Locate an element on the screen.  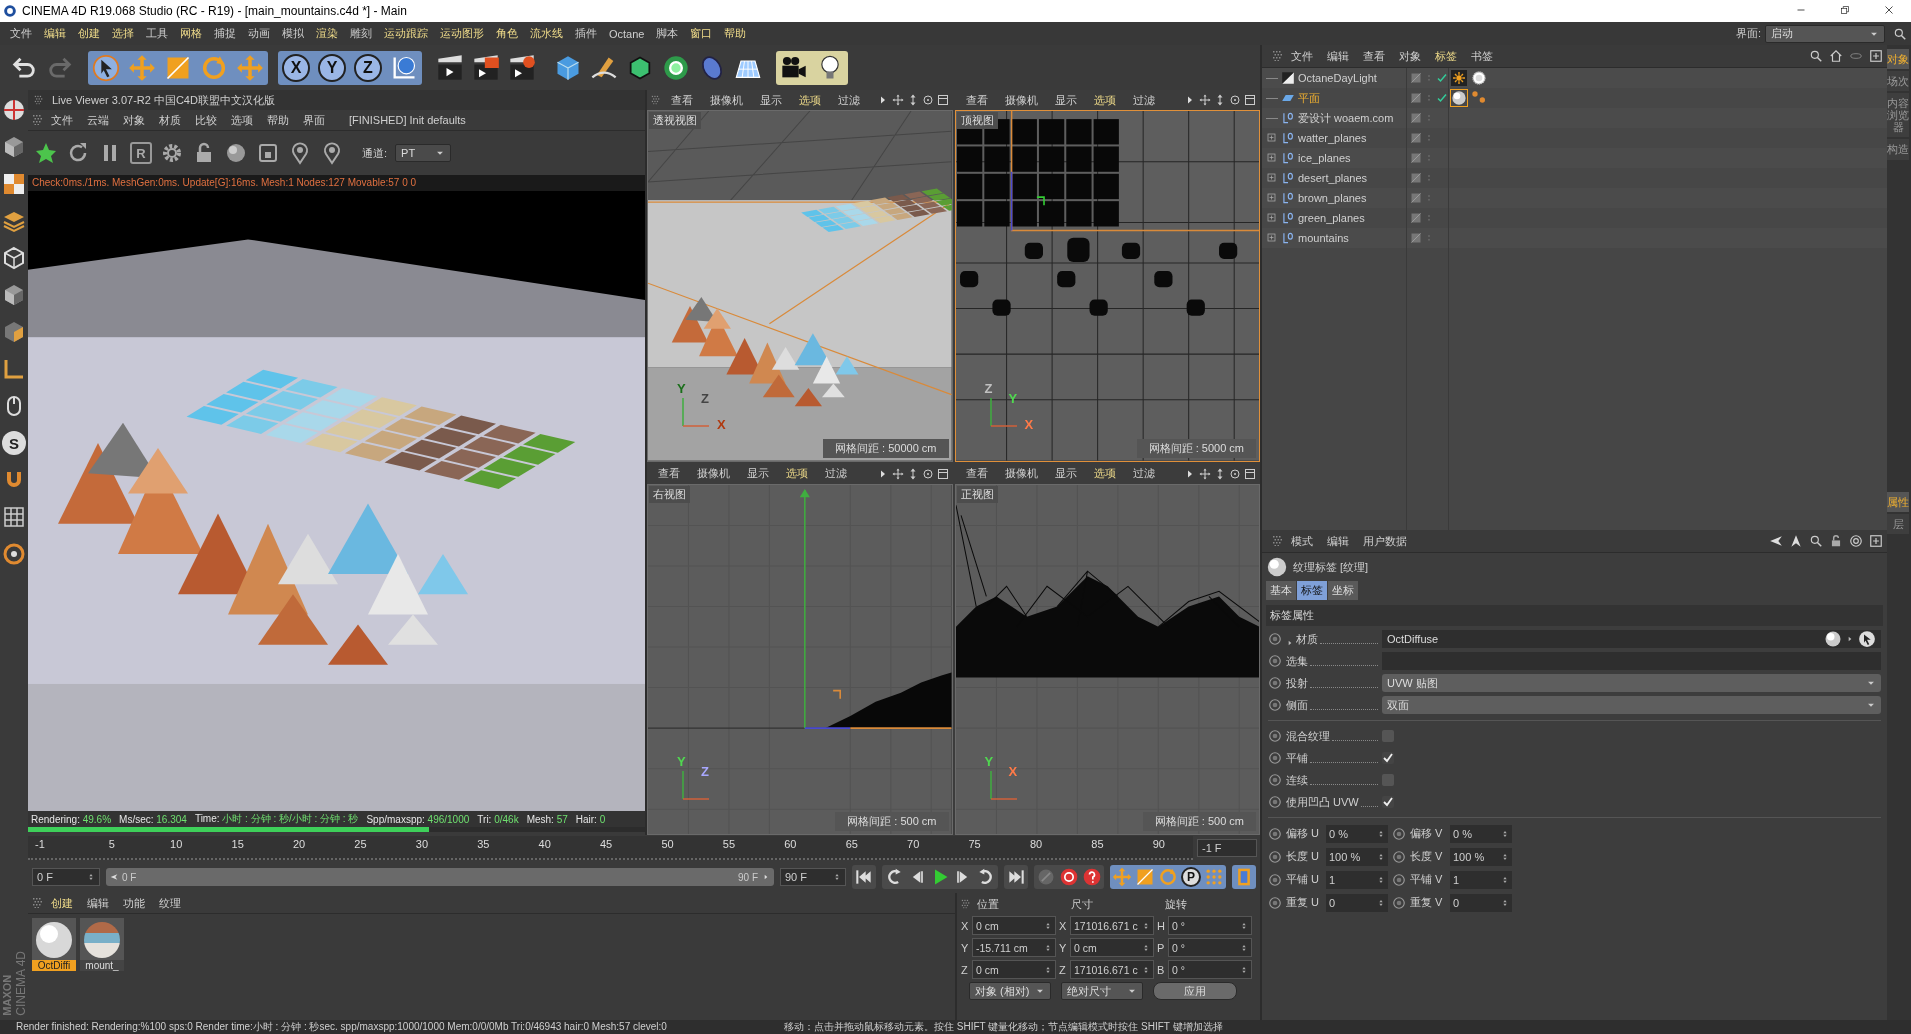
menu-item: 运动图形 is located at coordinates (462, 33).